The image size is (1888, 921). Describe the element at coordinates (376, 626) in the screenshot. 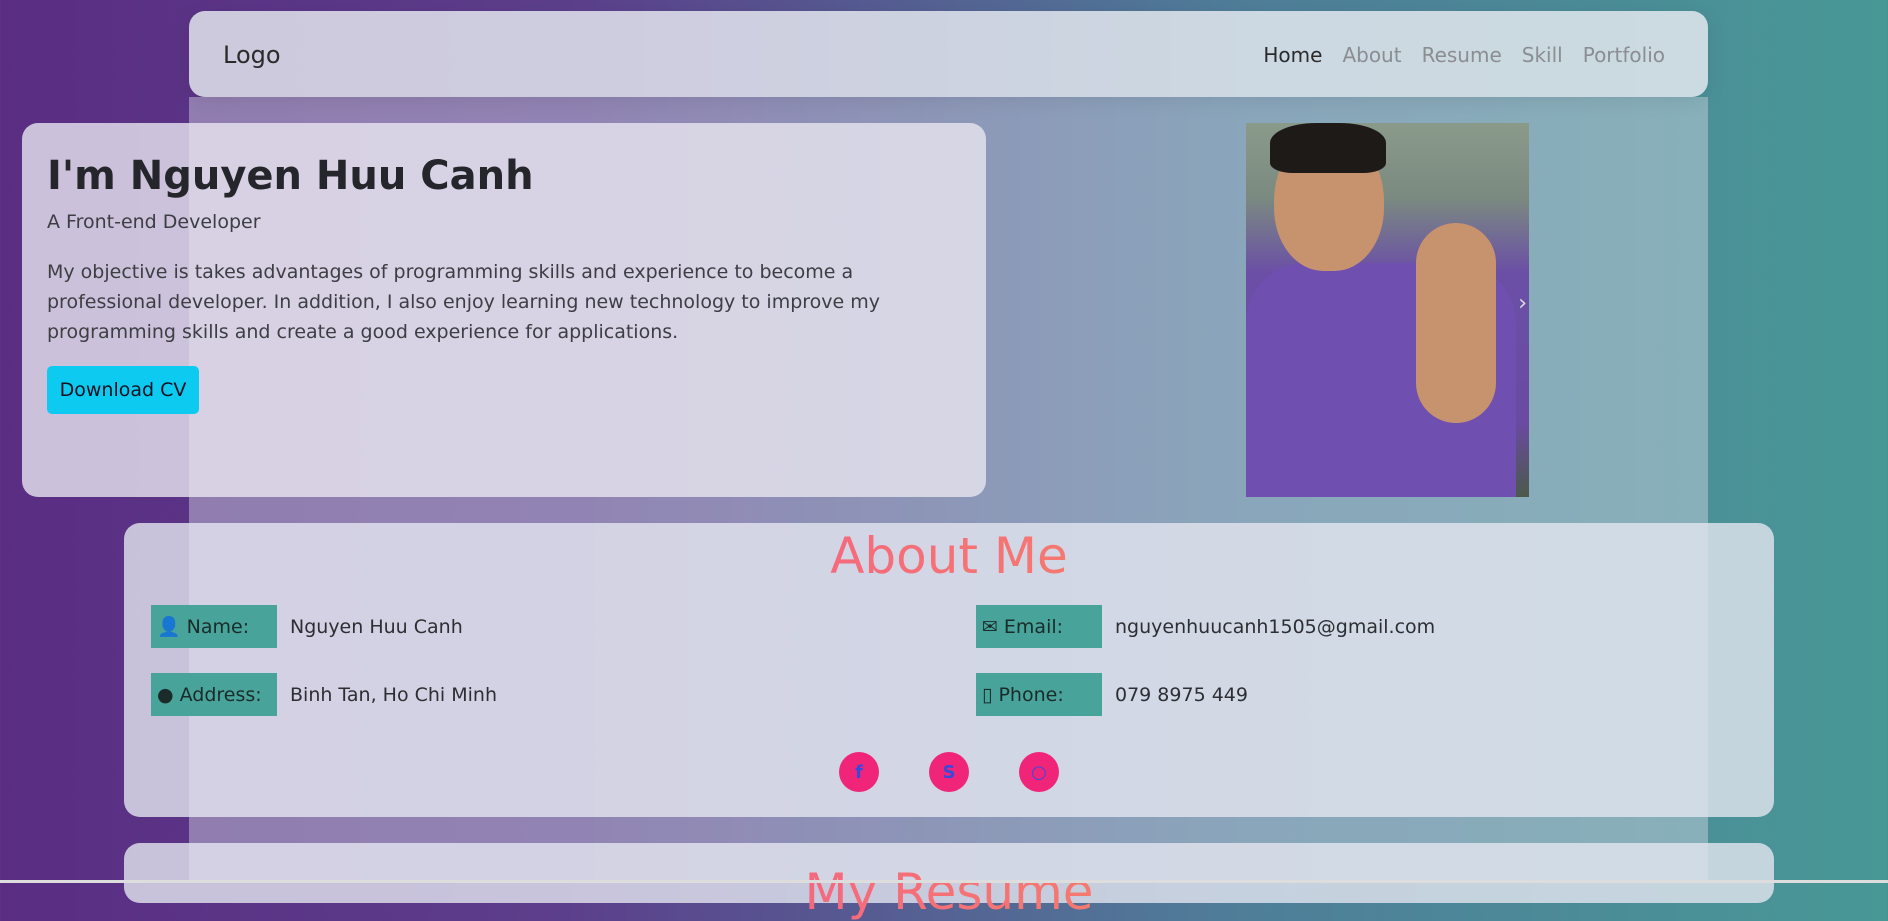

I see `name-value: Nguyen Huu Canh` at that location.